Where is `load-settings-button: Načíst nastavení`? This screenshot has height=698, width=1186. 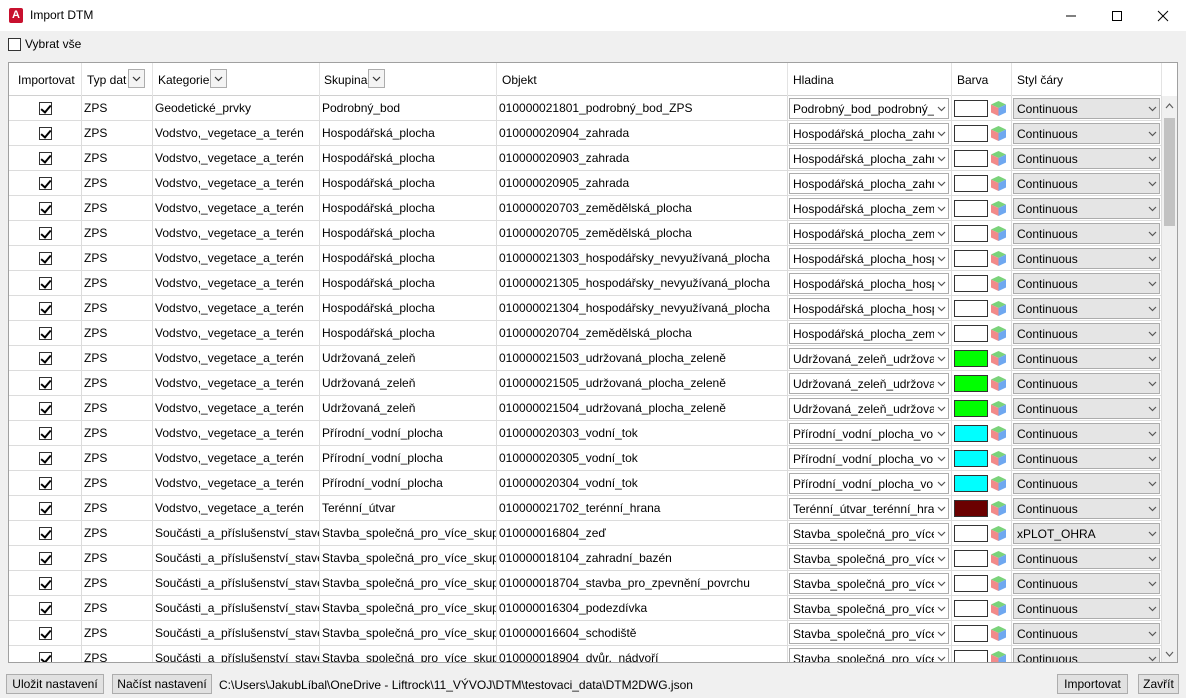 load-settings-button: Načíst nastavení is located at coordinates (162, 684).